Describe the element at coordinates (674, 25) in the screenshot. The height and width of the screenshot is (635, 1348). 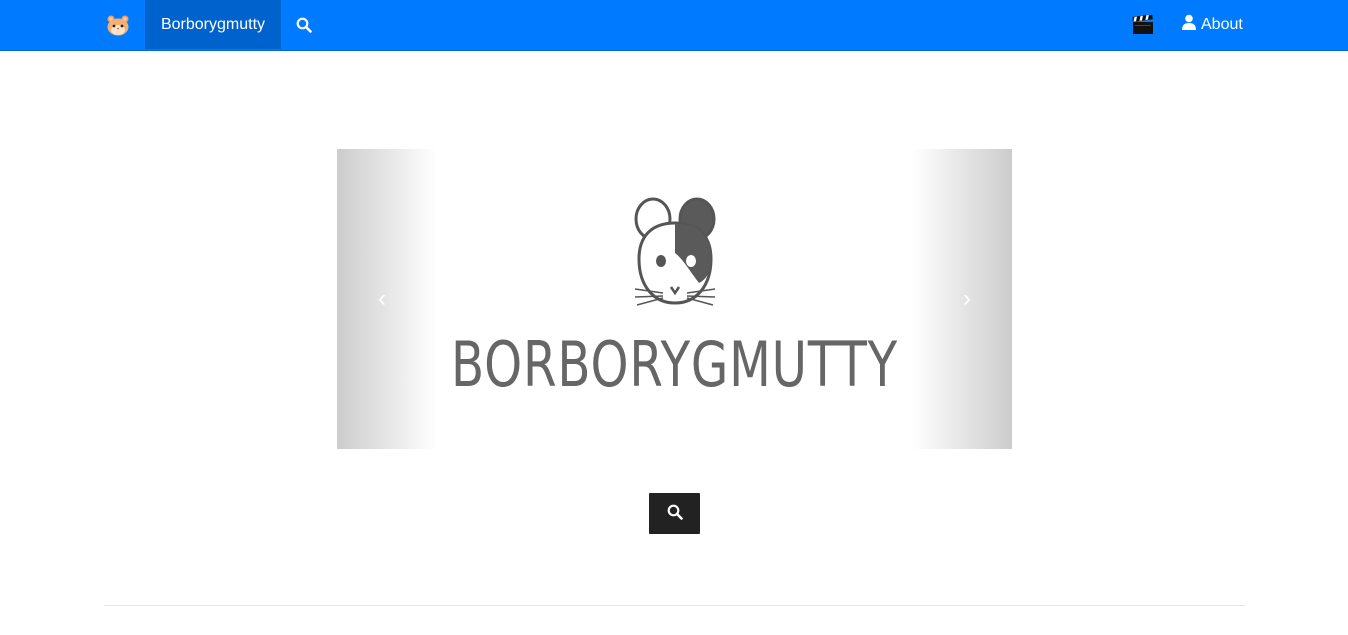
I see `top-navbar: Borborygmutty About` at that location.